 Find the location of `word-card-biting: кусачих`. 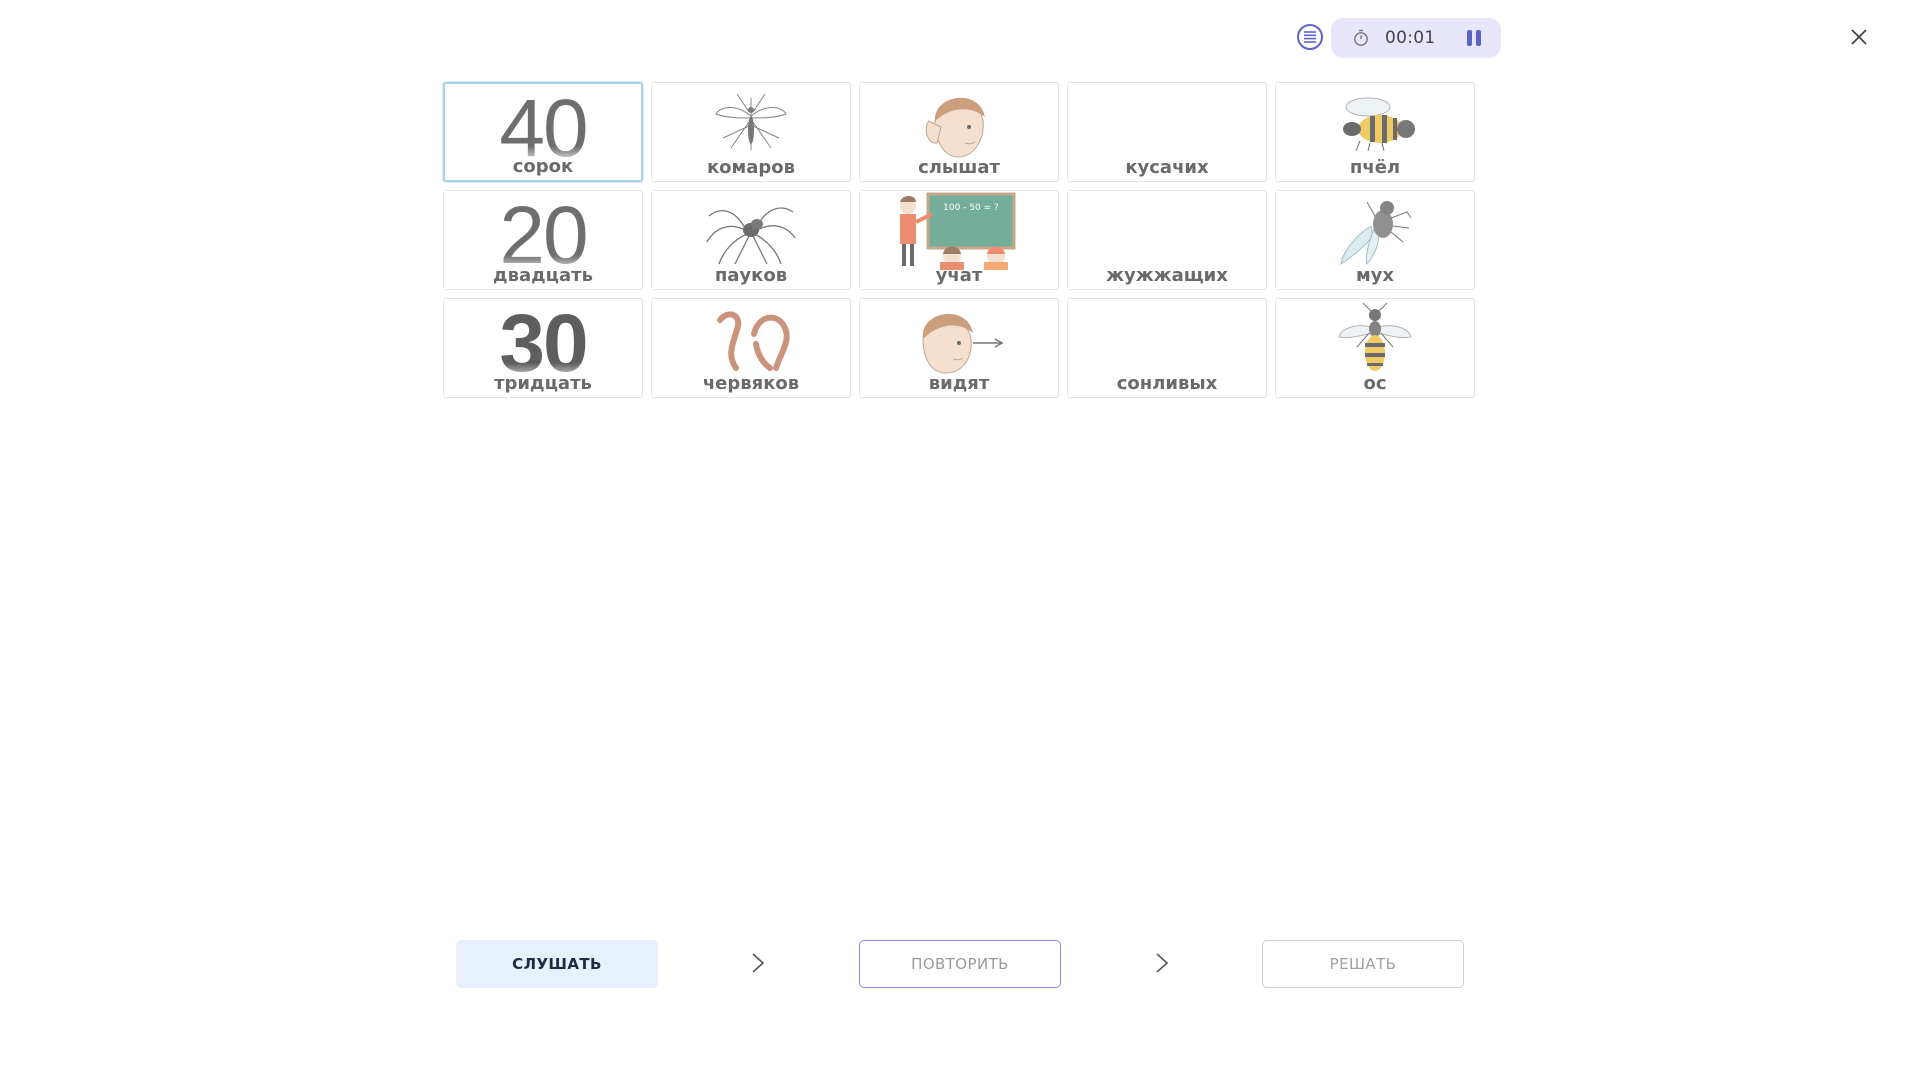

word-card-biting: кусачих is located at coordinates (1167, 132).